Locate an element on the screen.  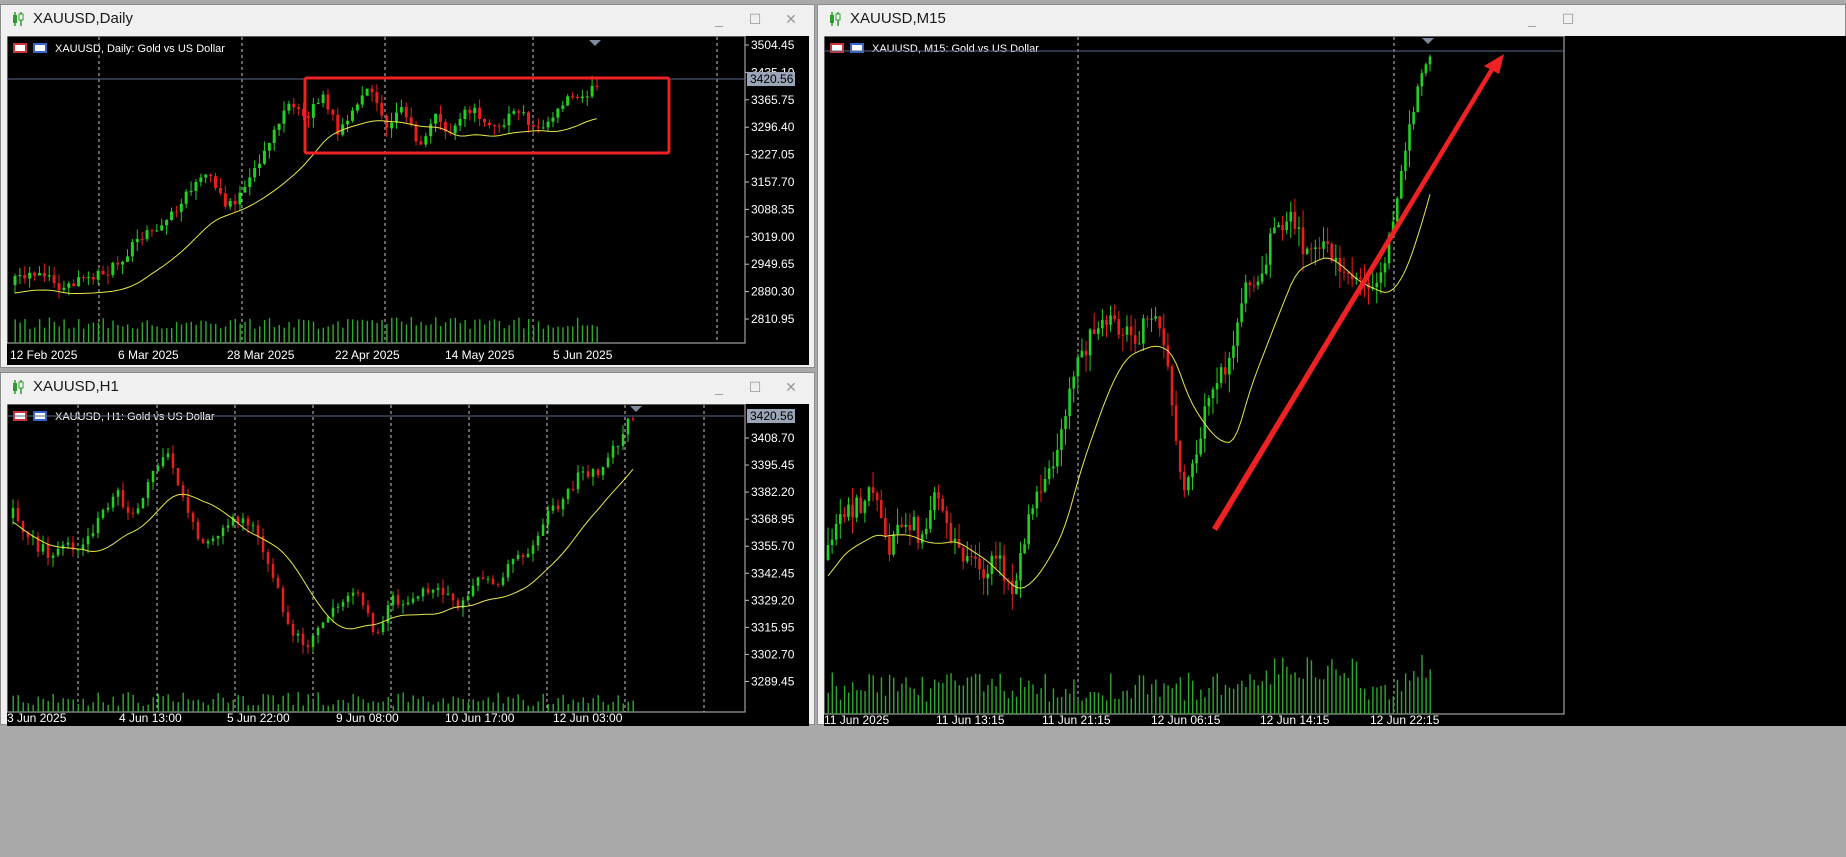
candlestick-chart-icon is located at coordinates (835, 19).